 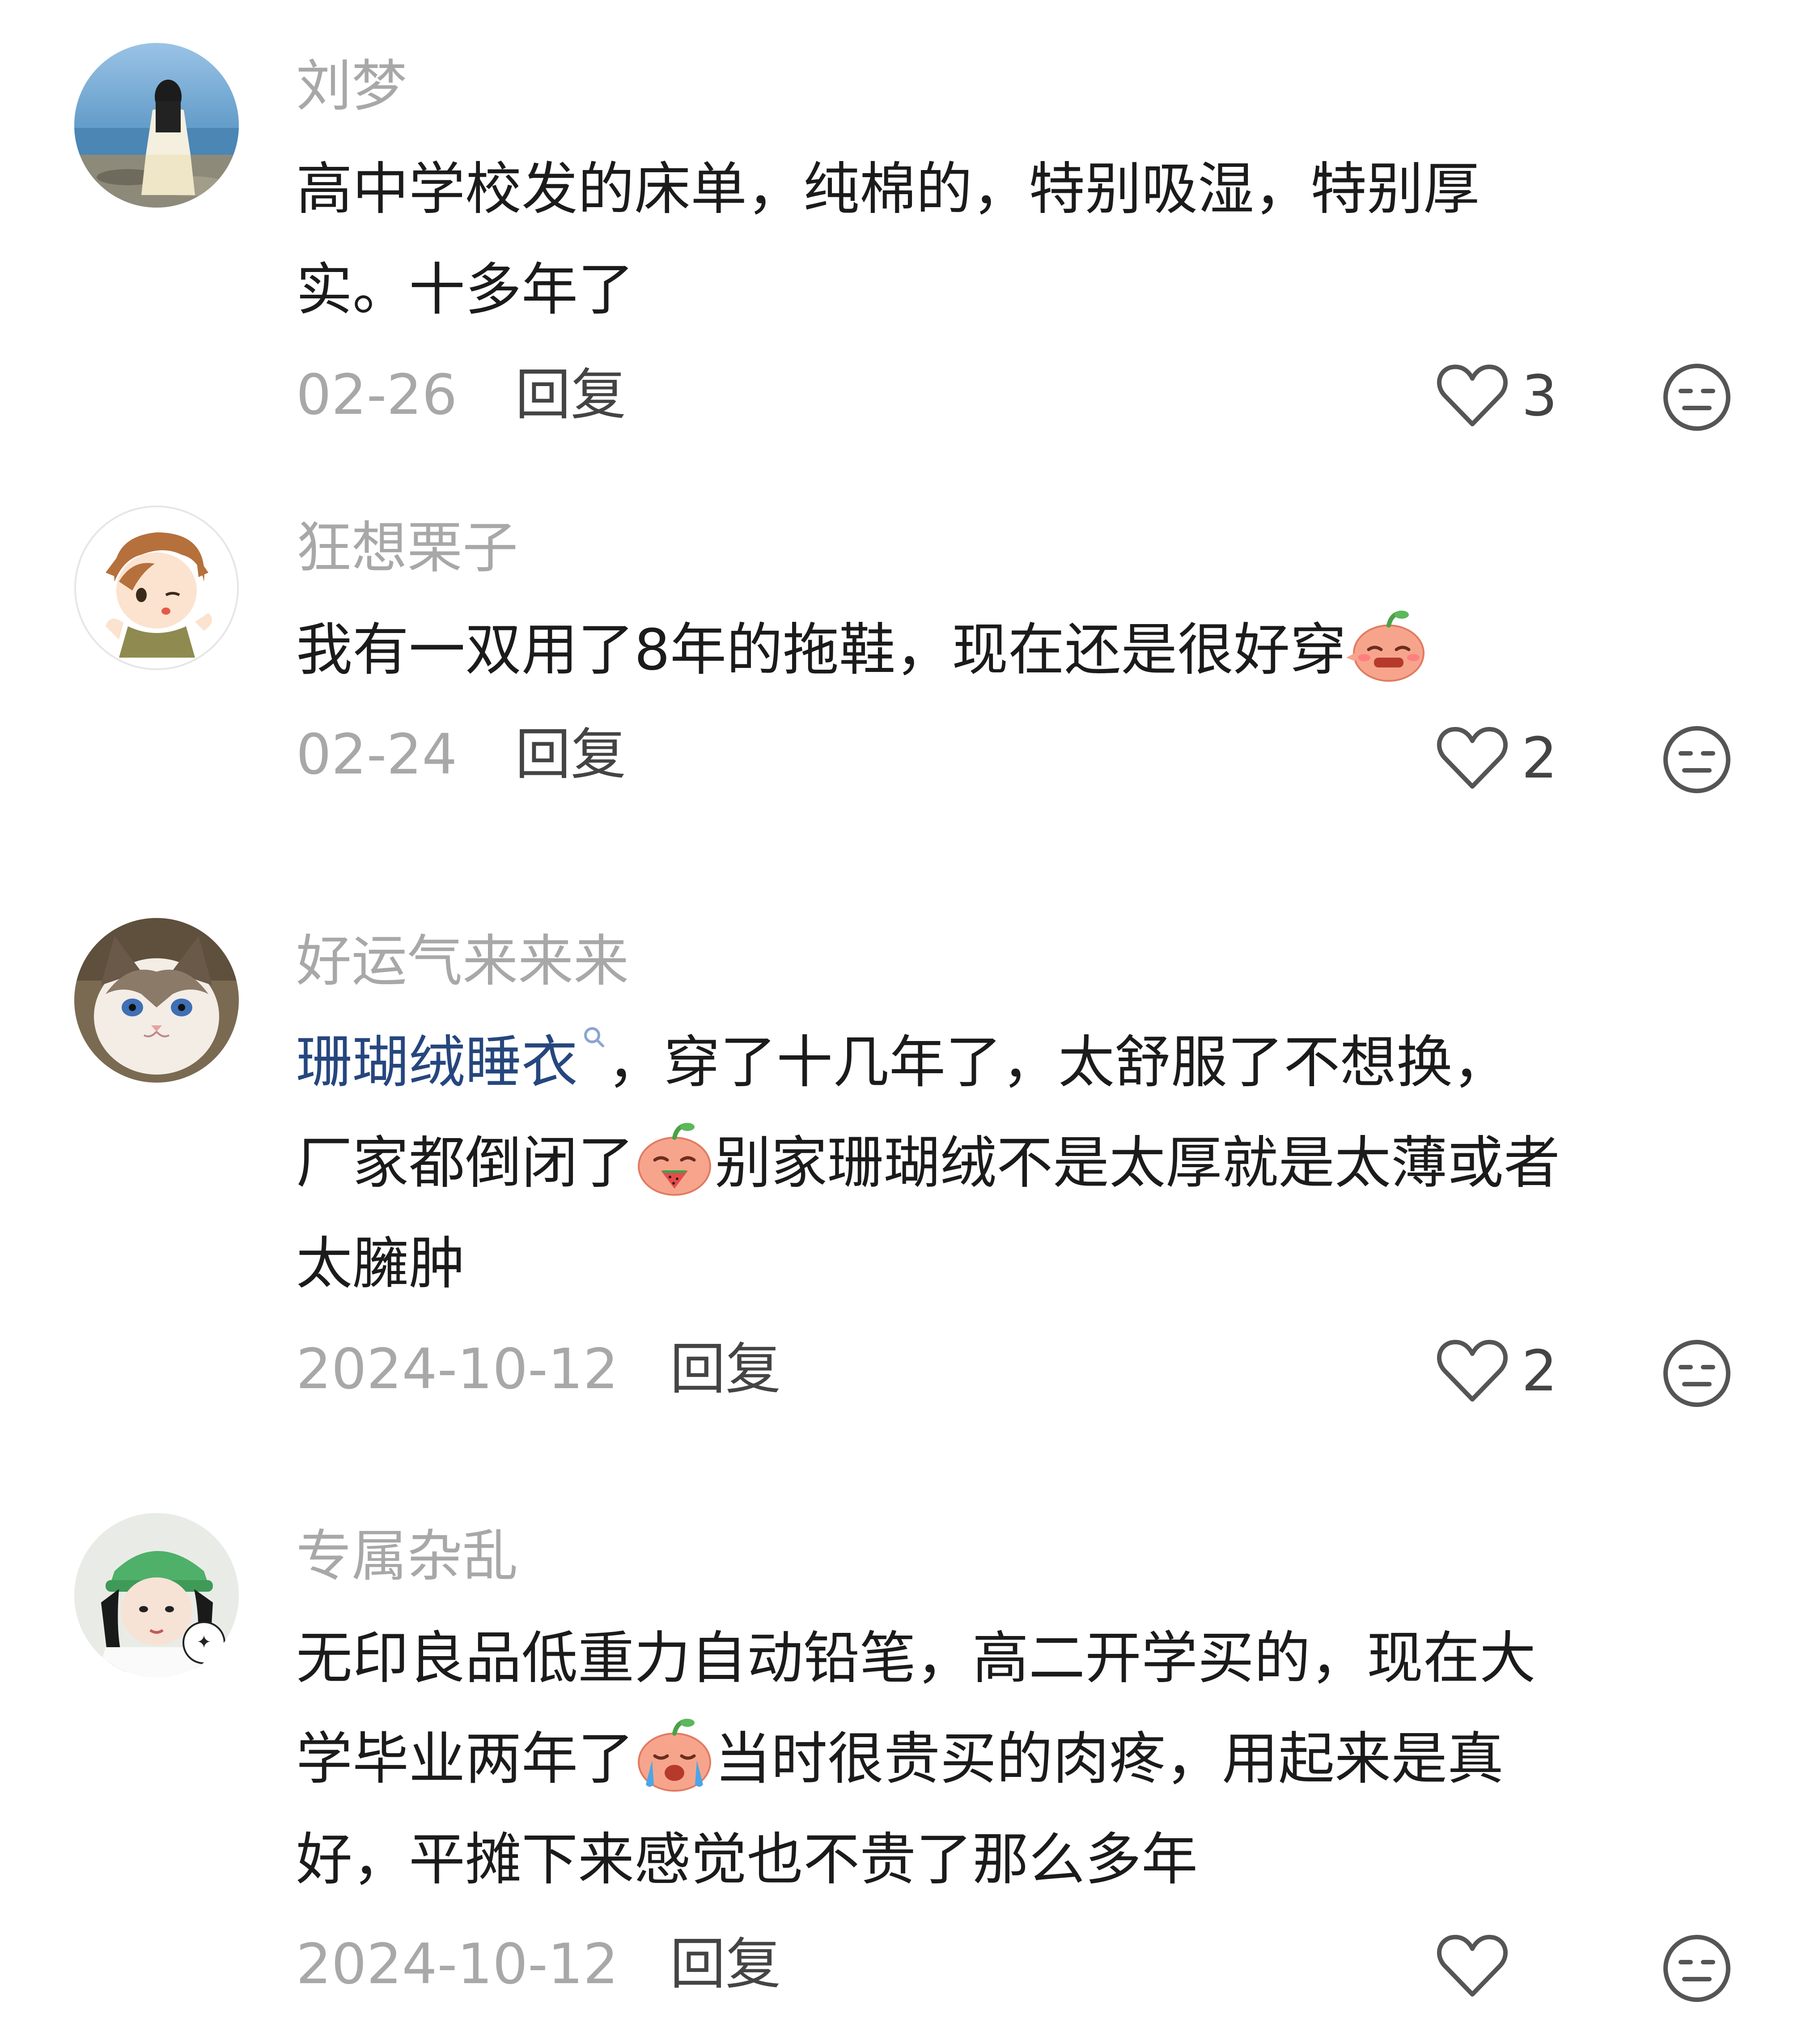 I want to click on like-button: 3, so click(x=1504, y=396).